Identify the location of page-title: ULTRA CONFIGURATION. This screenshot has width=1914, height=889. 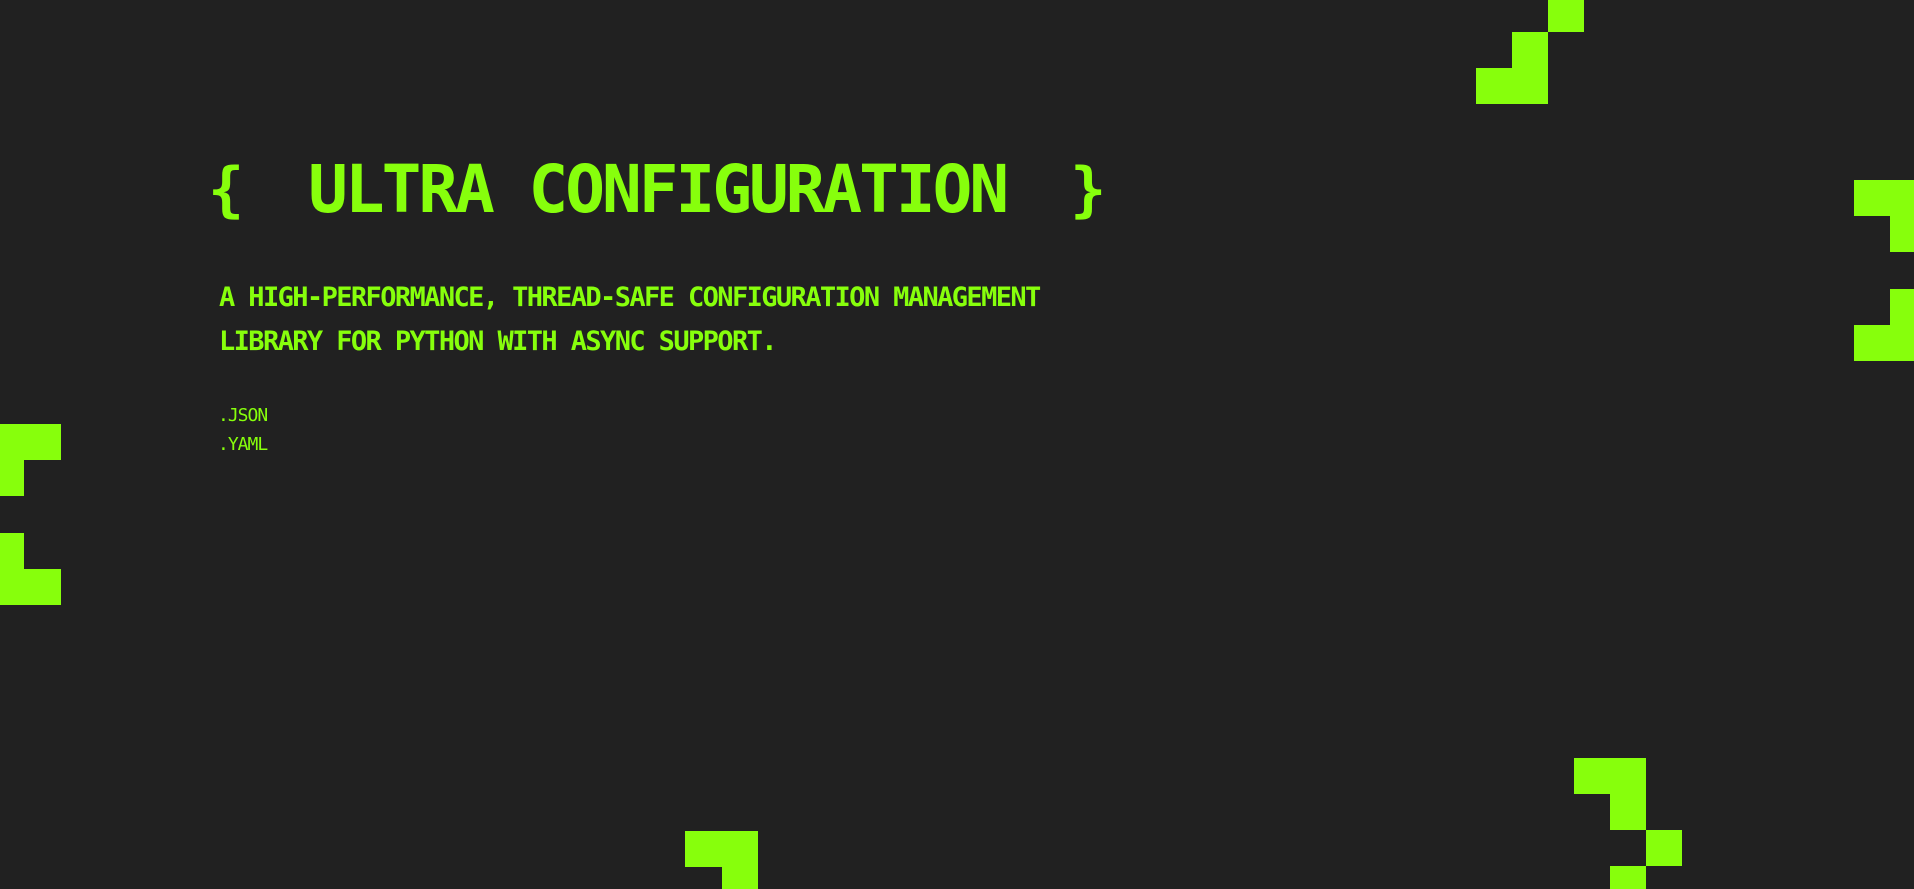
(658, 189).